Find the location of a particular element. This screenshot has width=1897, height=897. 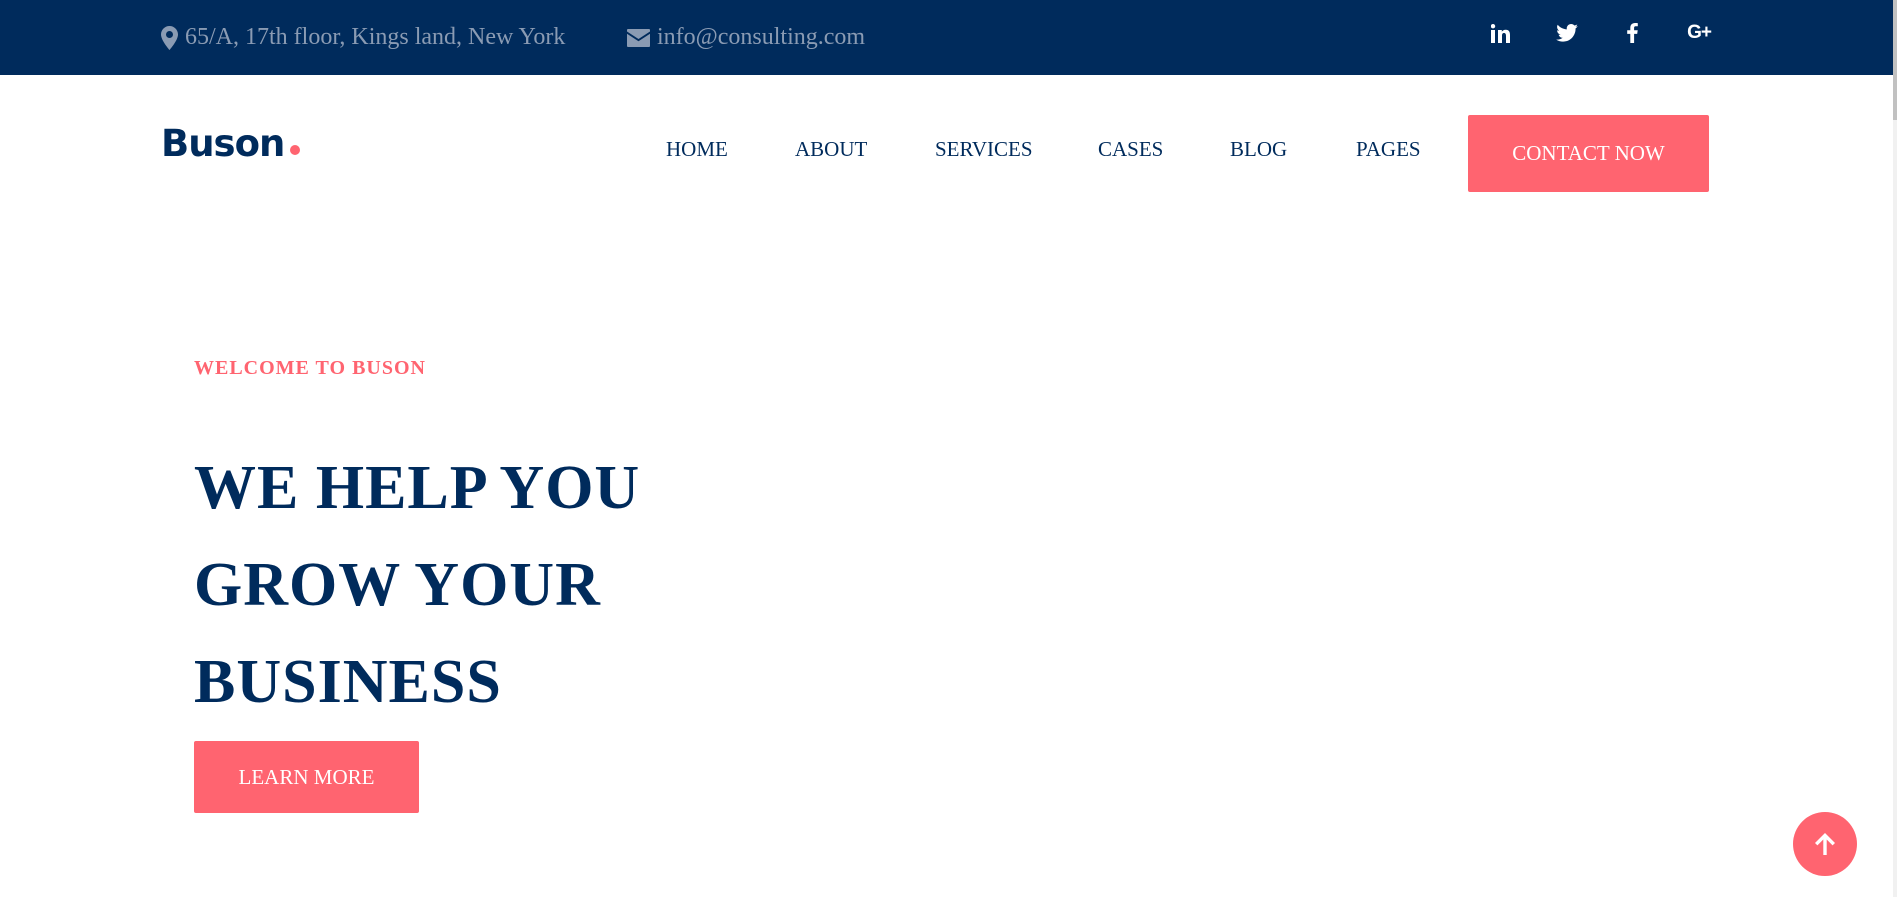

nav-cases: CASES is located at coordinates (1130, 149).